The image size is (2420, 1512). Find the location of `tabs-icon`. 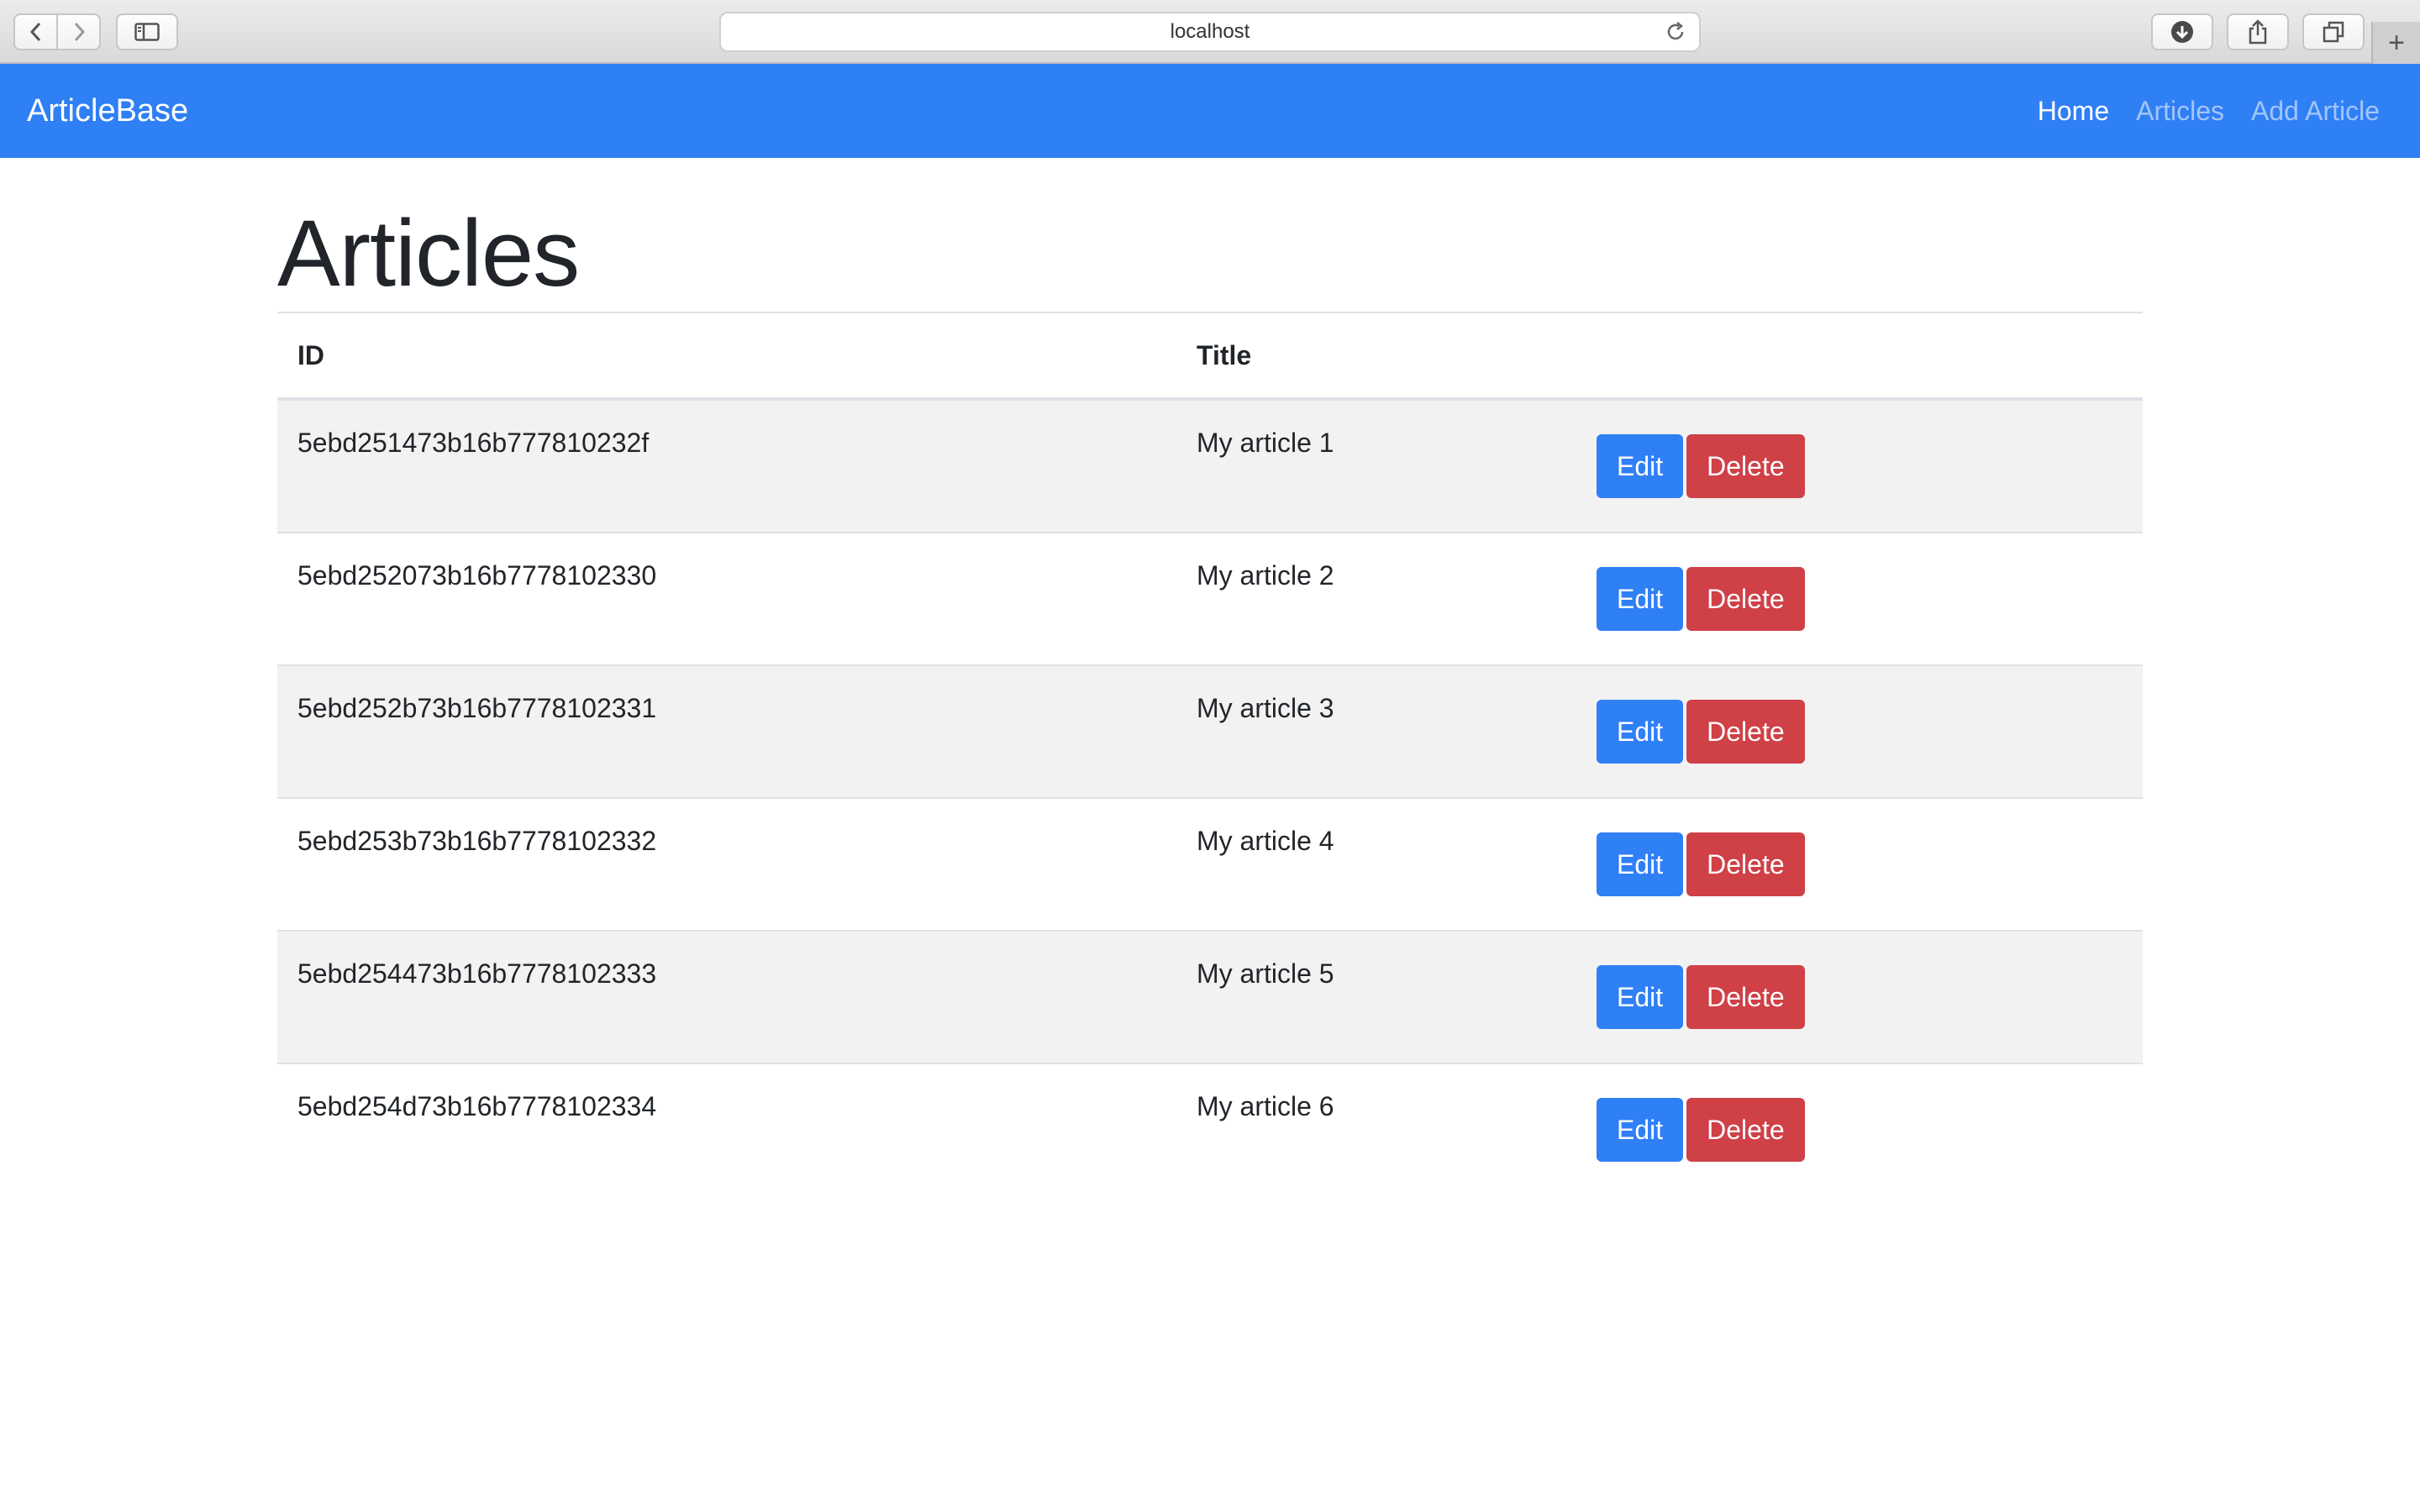

tabs-icon is located at coordinates (2333, 32).